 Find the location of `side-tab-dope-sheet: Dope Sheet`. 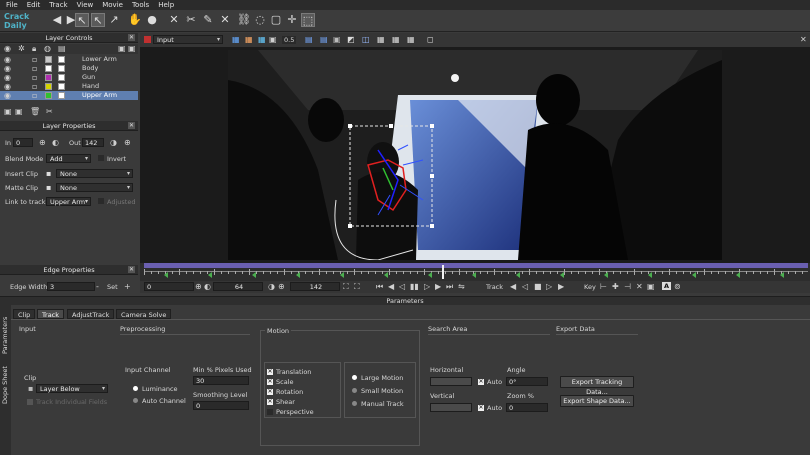

side-tab-dope-sheet: Dope Sheet is located at coordinates (5, 385).